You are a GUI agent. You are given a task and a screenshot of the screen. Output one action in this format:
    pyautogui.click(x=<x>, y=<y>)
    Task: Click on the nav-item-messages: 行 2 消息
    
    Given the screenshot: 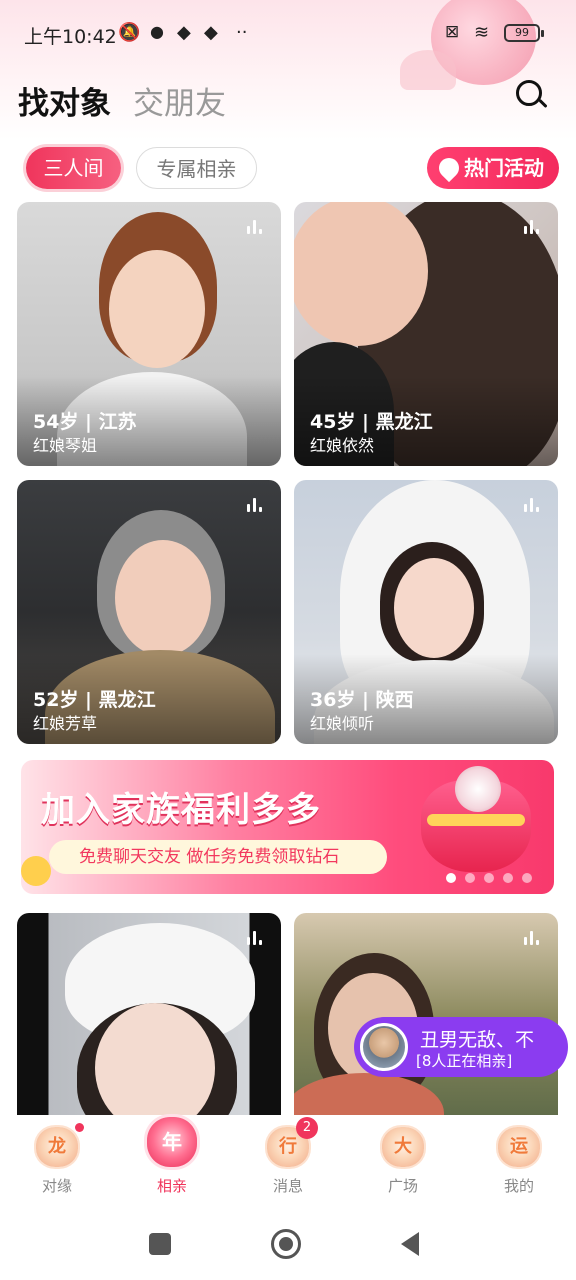 What is the action you would take?
    pyautogui.click(x=288, y=1160)
    